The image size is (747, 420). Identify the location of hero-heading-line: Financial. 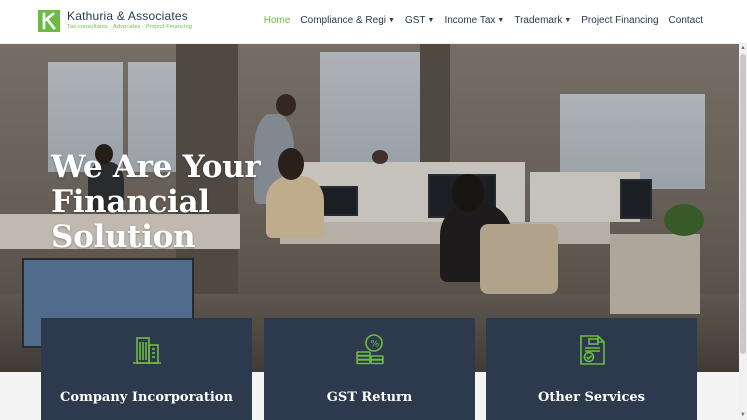
(130, 202).